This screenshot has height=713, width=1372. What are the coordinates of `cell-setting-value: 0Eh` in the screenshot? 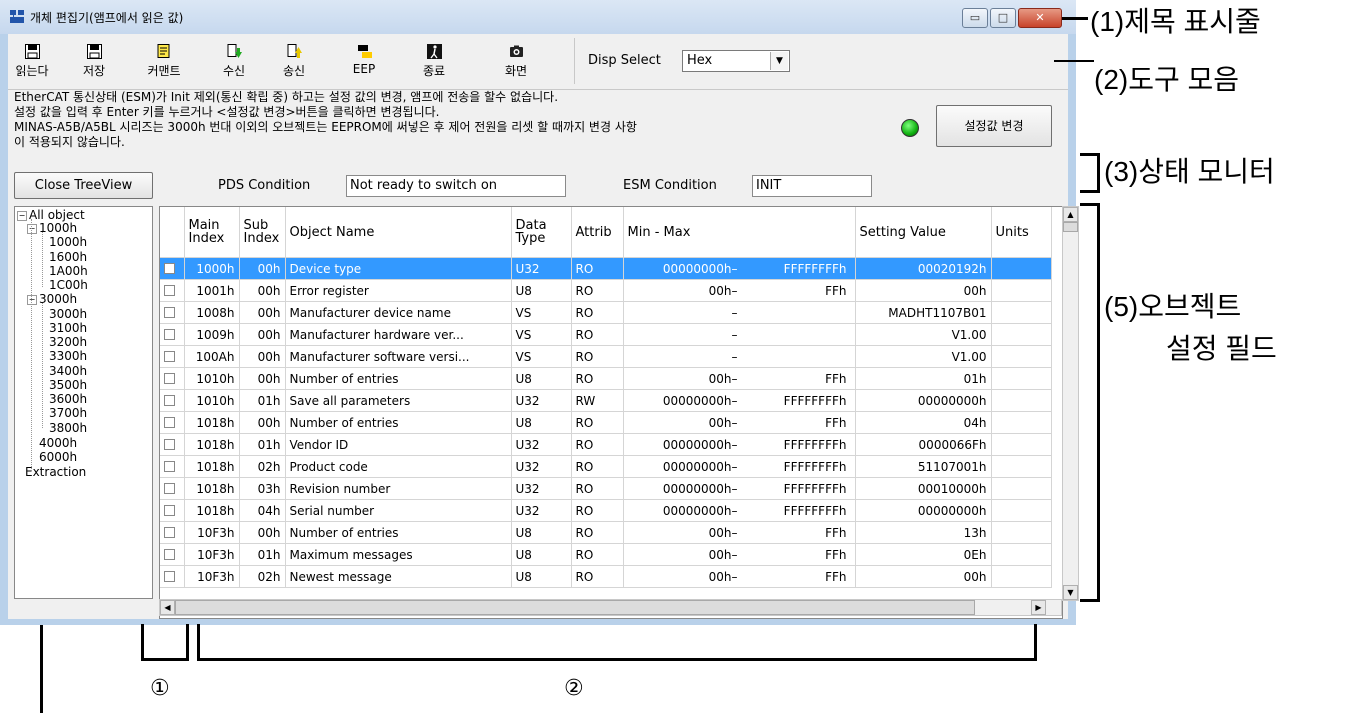 It's located at (923, 554).